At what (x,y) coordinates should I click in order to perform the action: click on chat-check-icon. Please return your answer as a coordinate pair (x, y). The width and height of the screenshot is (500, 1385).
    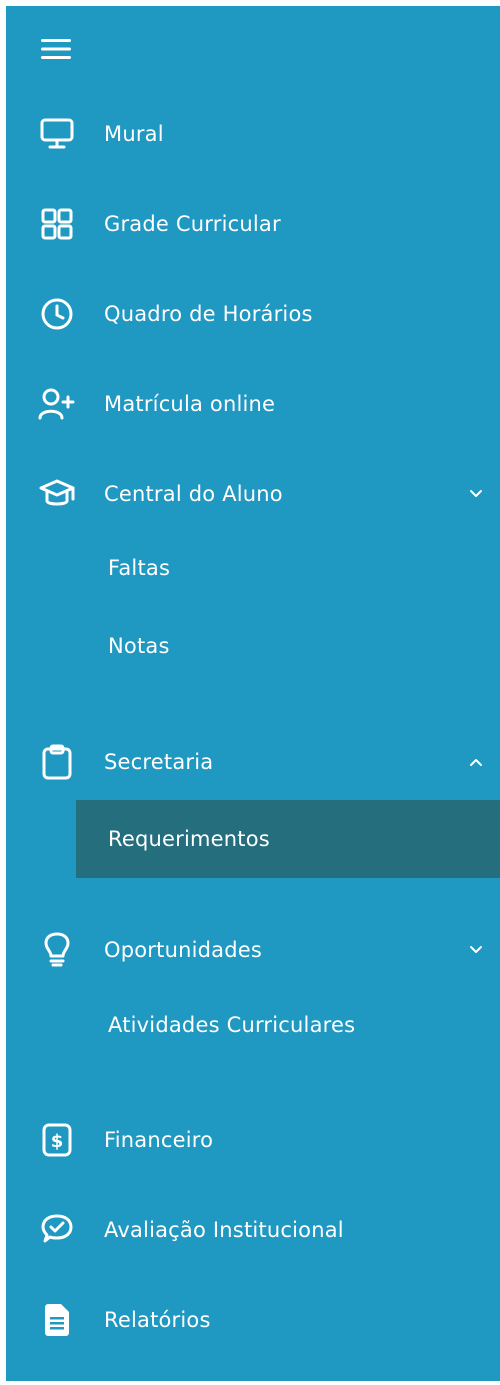
    Looking at the image, I should click on (57, 1230).